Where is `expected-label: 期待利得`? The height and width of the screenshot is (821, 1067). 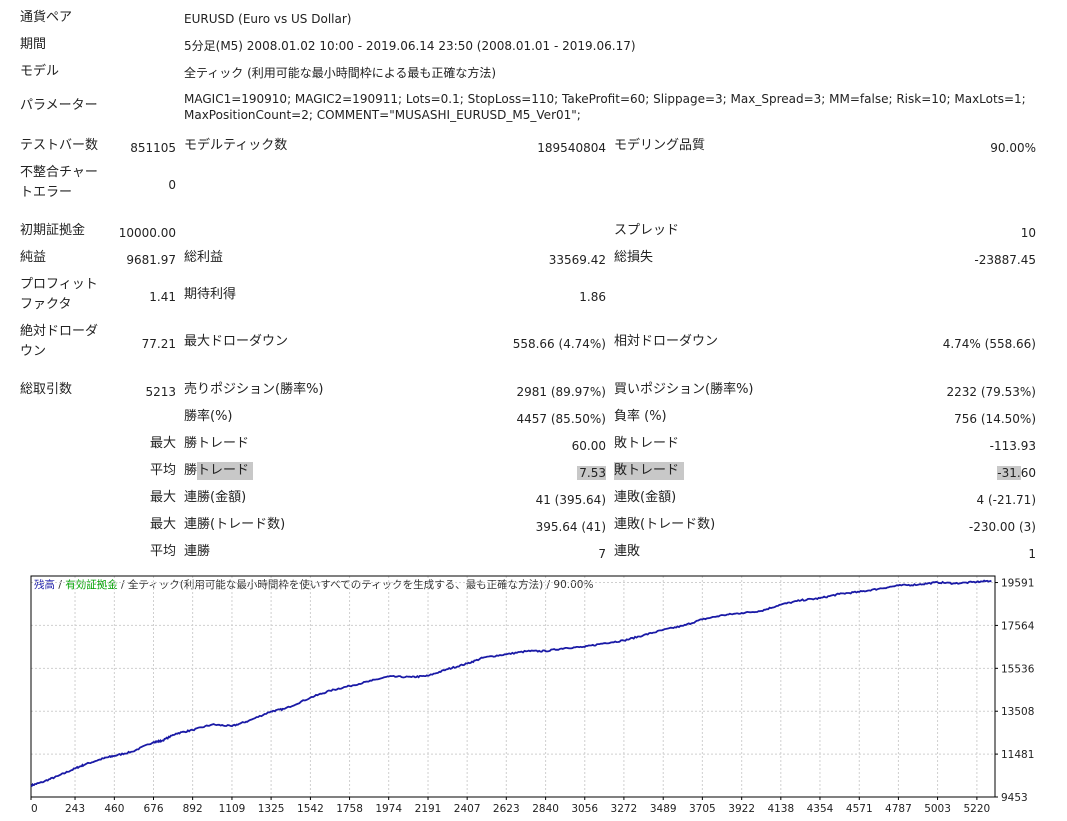
expected-label: 期待利得 is located at coordinates (210, 294).